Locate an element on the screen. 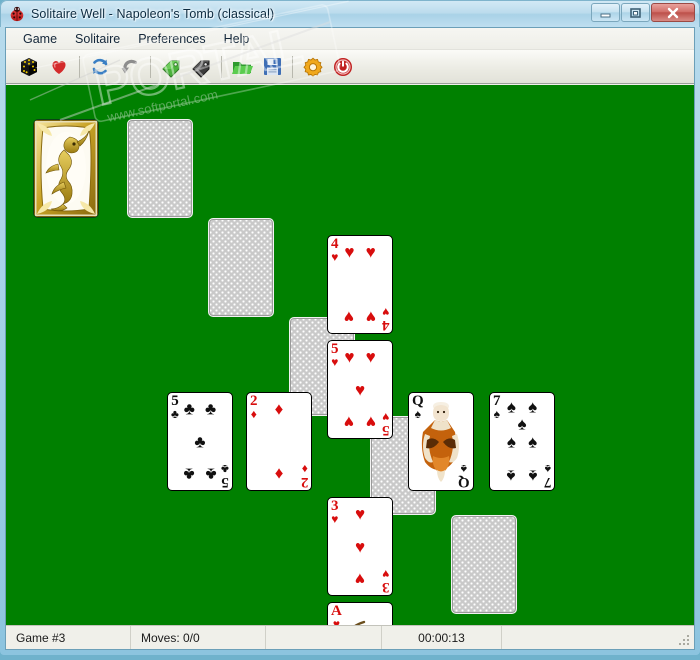  card-index-bottom: 4 ♥ is located at coordinates (385, 319).